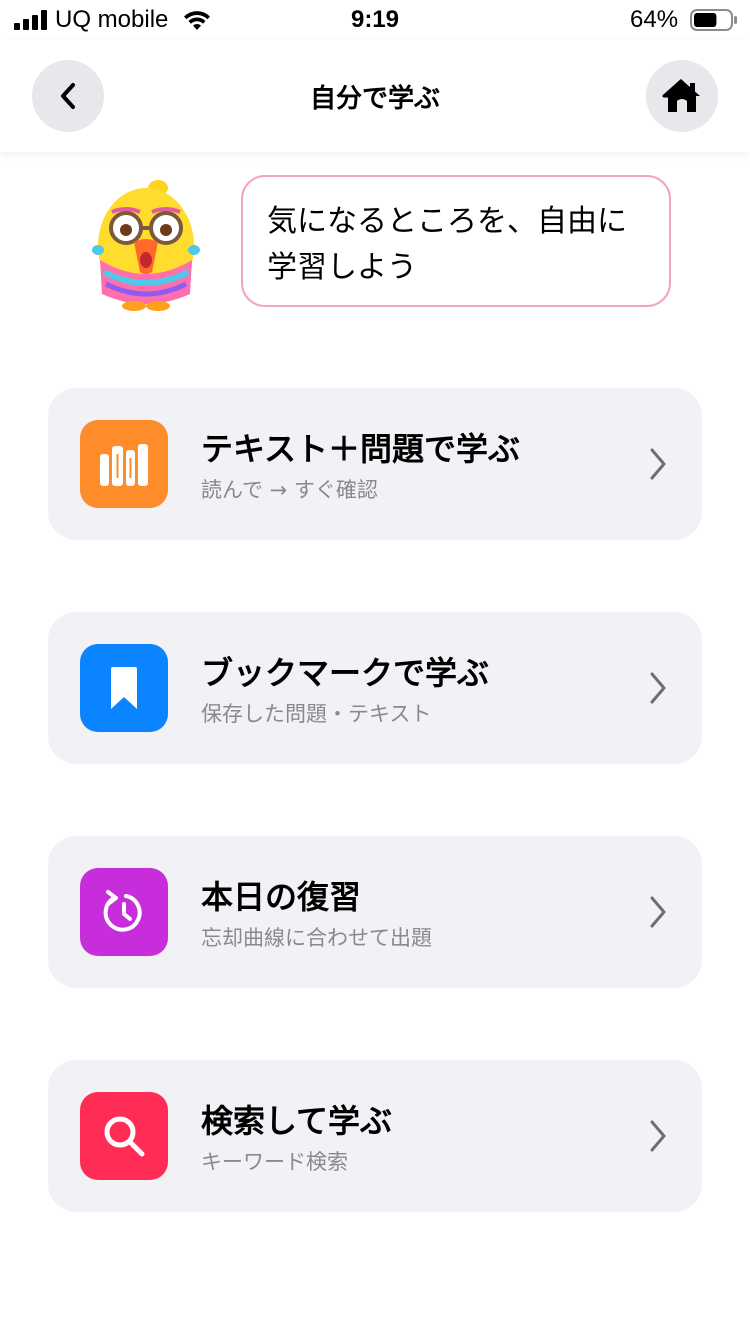 This screenshot has height=1334, width=750. I want to click on menu-item-text-and-questions: テキスト＋問題で学ぶ 読んで → すぐ確認, so click(375, 464).